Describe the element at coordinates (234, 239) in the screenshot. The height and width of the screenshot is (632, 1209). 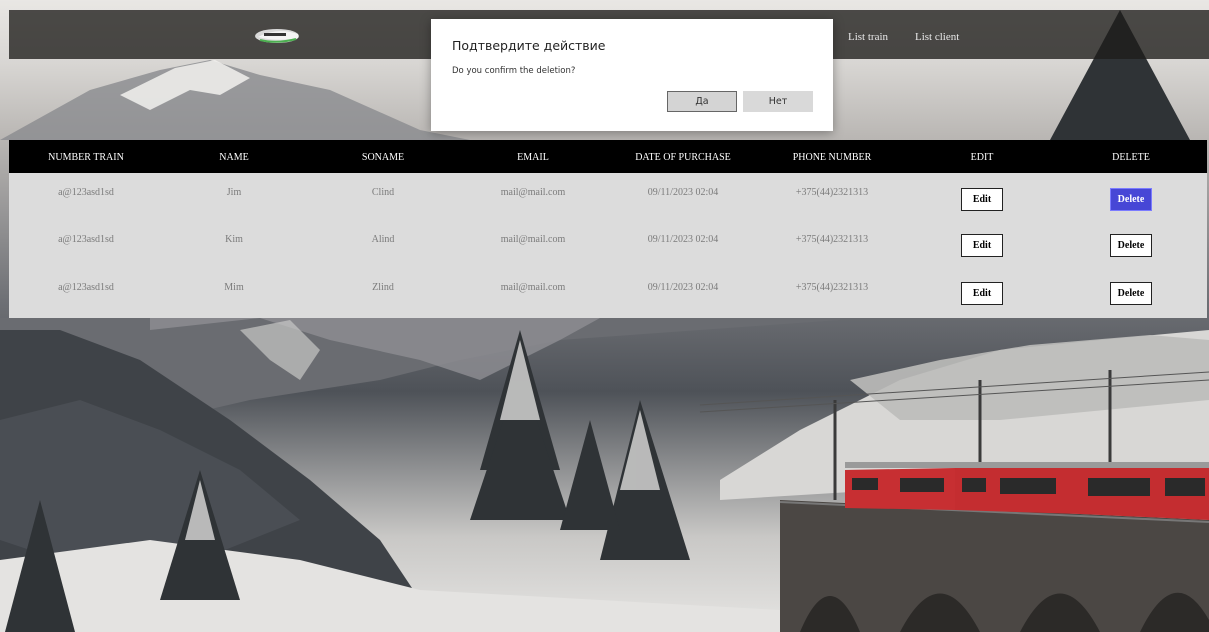
I see `cell-name: Kim` at that location.